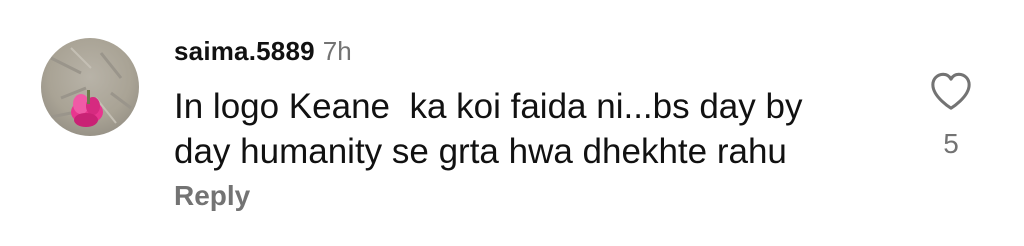 The width and height of the screenshot is (1024, 246). Describe the element at coordinates (951, 115) in the screenshot. I see `like-group: 5` at that location.